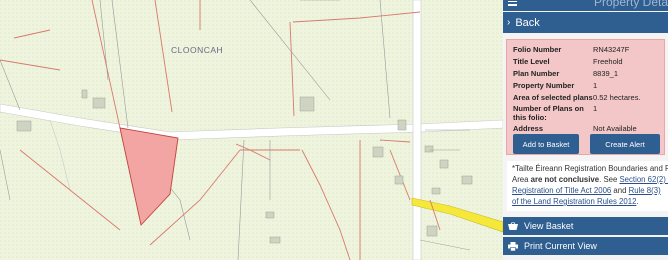  Describe the element at coordinates (197, 50) in the screenshot. I see `place-label: CLOONCAH` at that location.